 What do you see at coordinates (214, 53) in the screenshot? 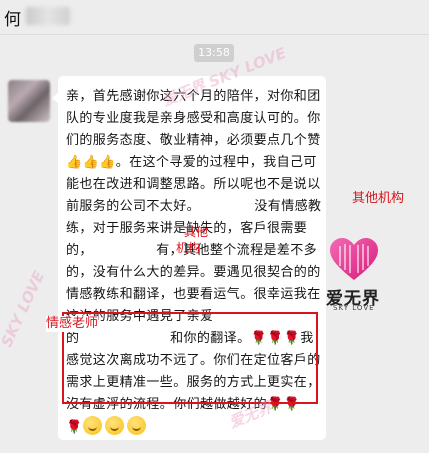
I see `message-timestamp: 13:58` at bounding box center [214, 53].